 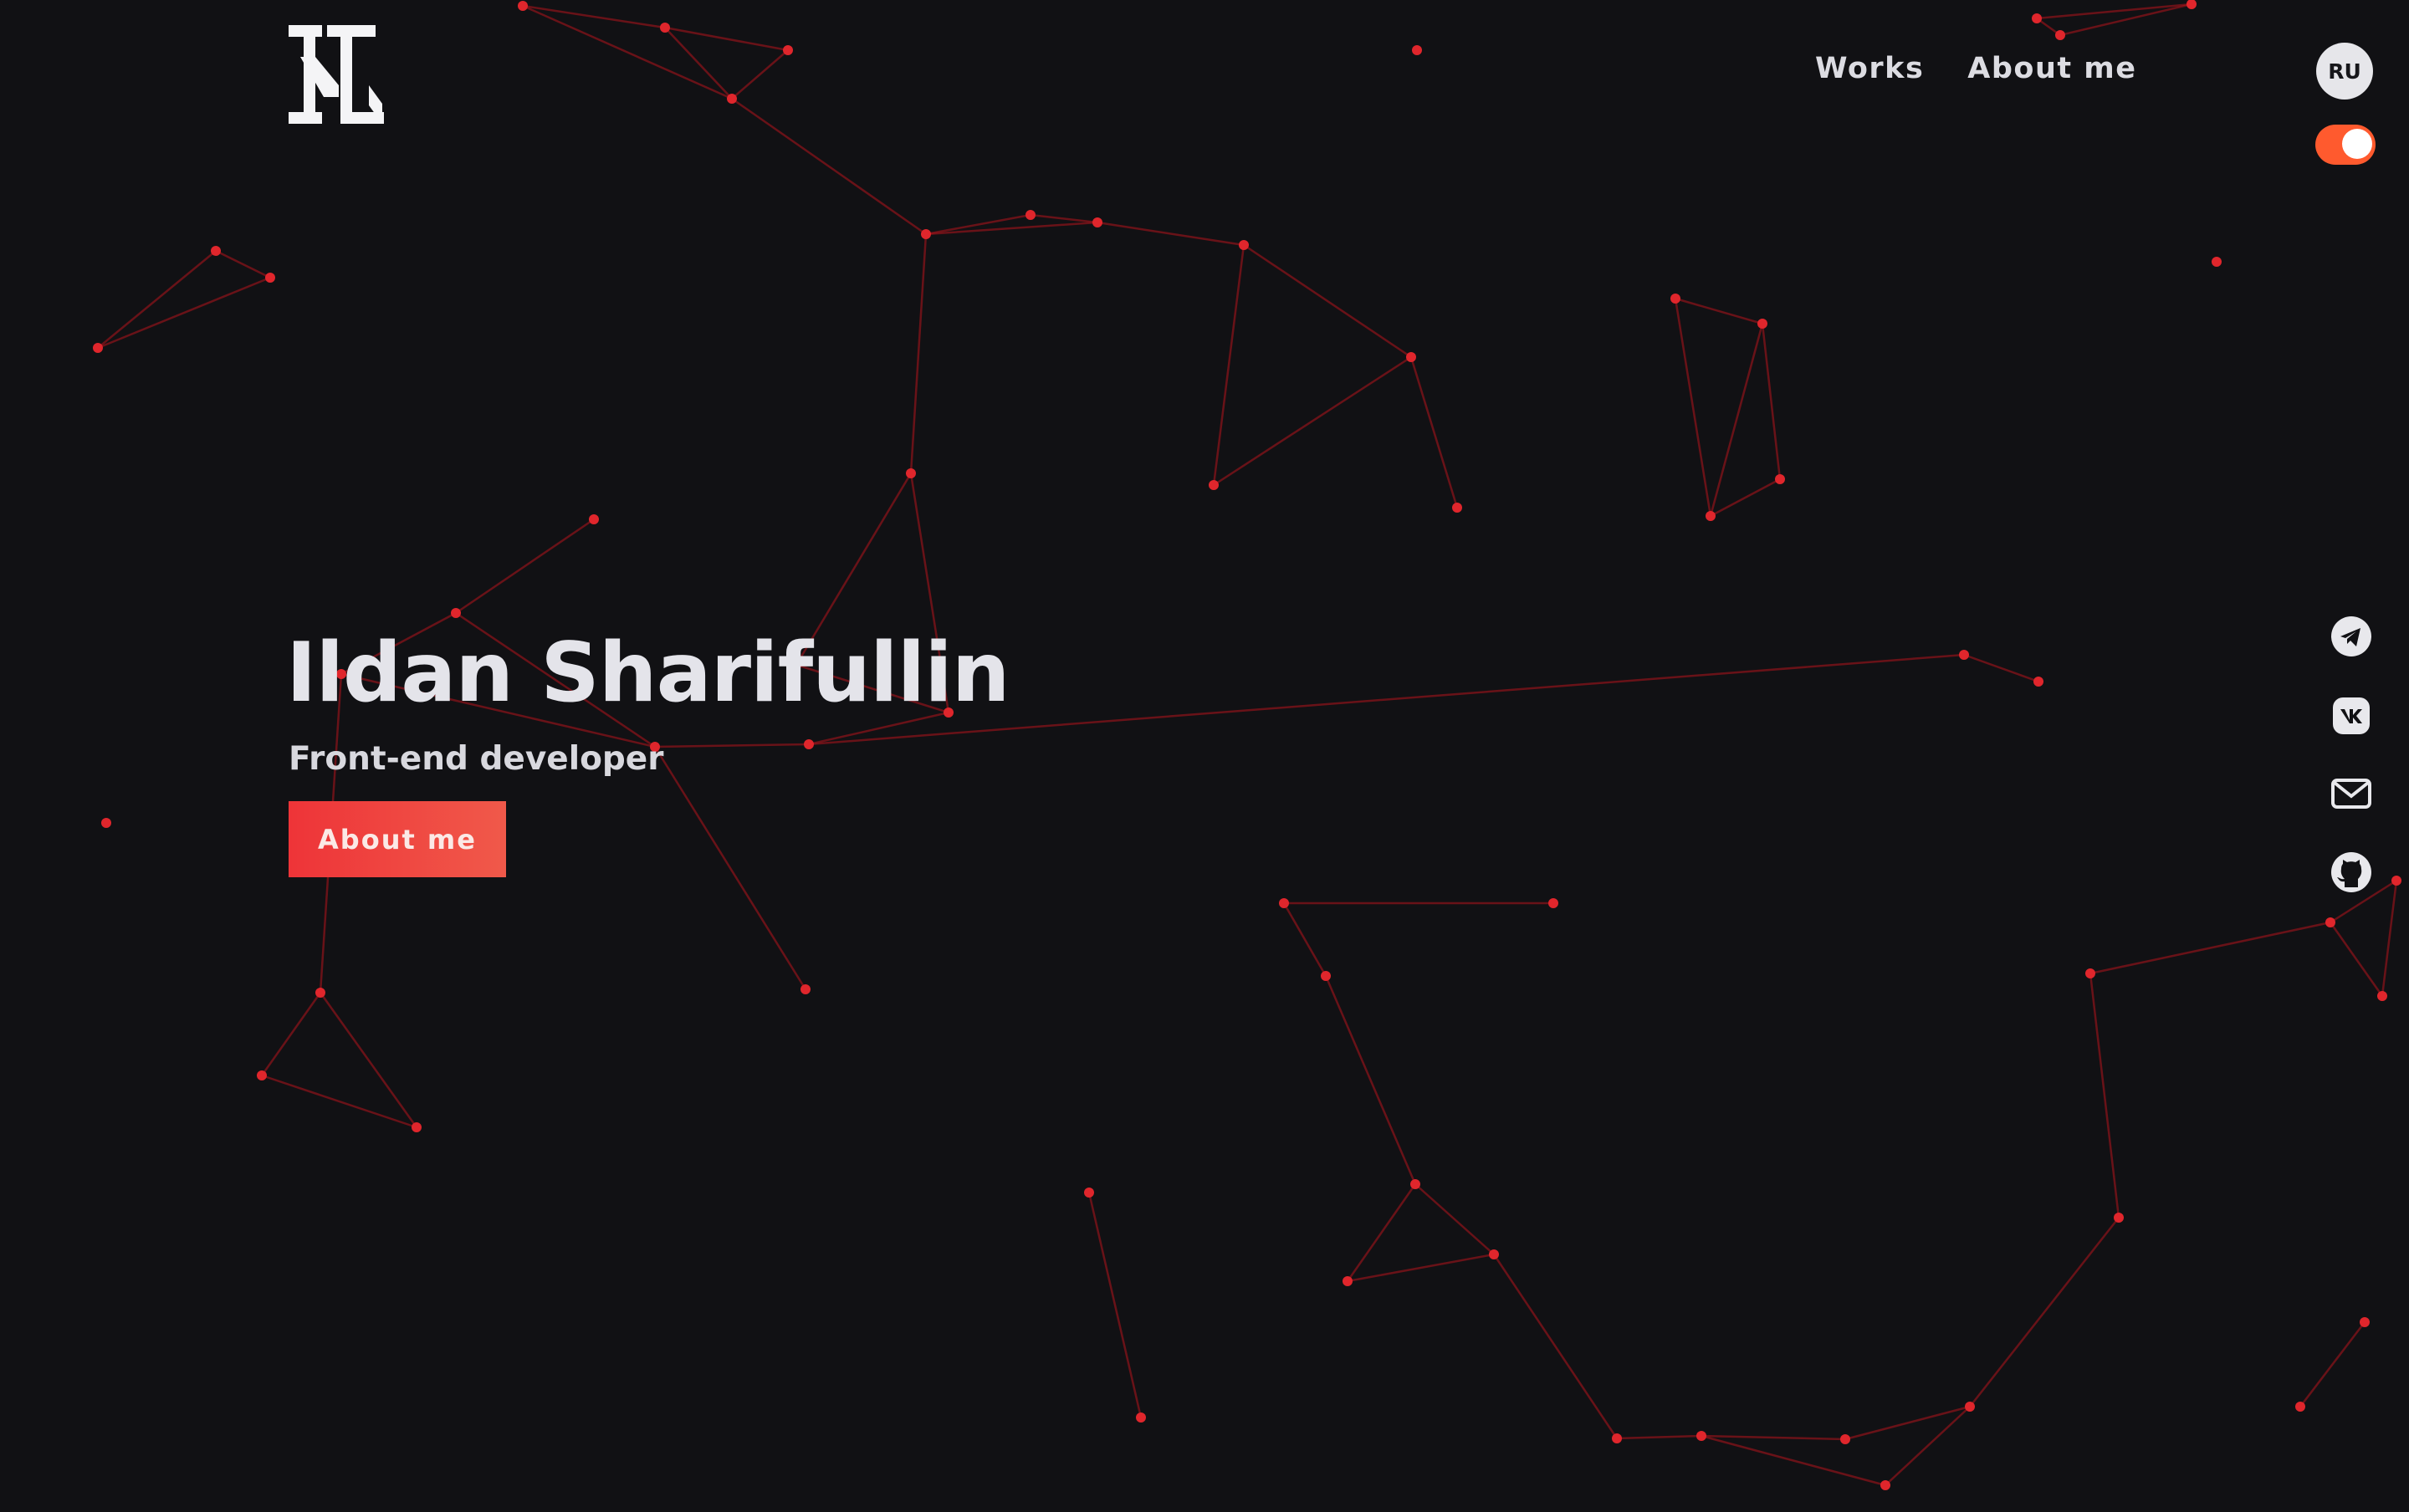 I want to click on hero-title: Ildan Sharifullin, so click(x=648, y=673).